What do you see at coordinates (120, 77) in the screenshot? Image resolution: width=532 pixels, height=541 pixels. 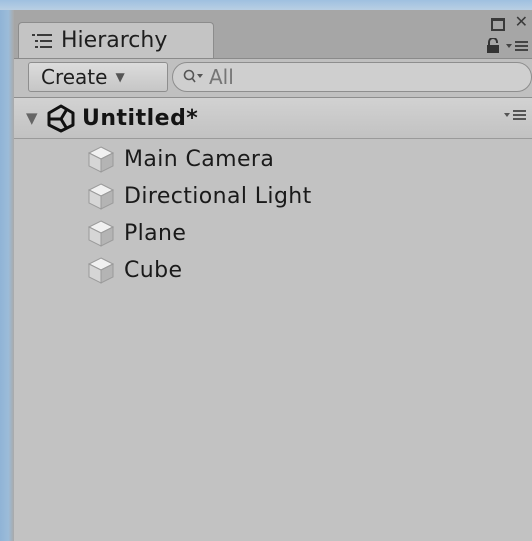 I see `dropdown-arrow-icon: ▼` at bounding box center [120, 77].